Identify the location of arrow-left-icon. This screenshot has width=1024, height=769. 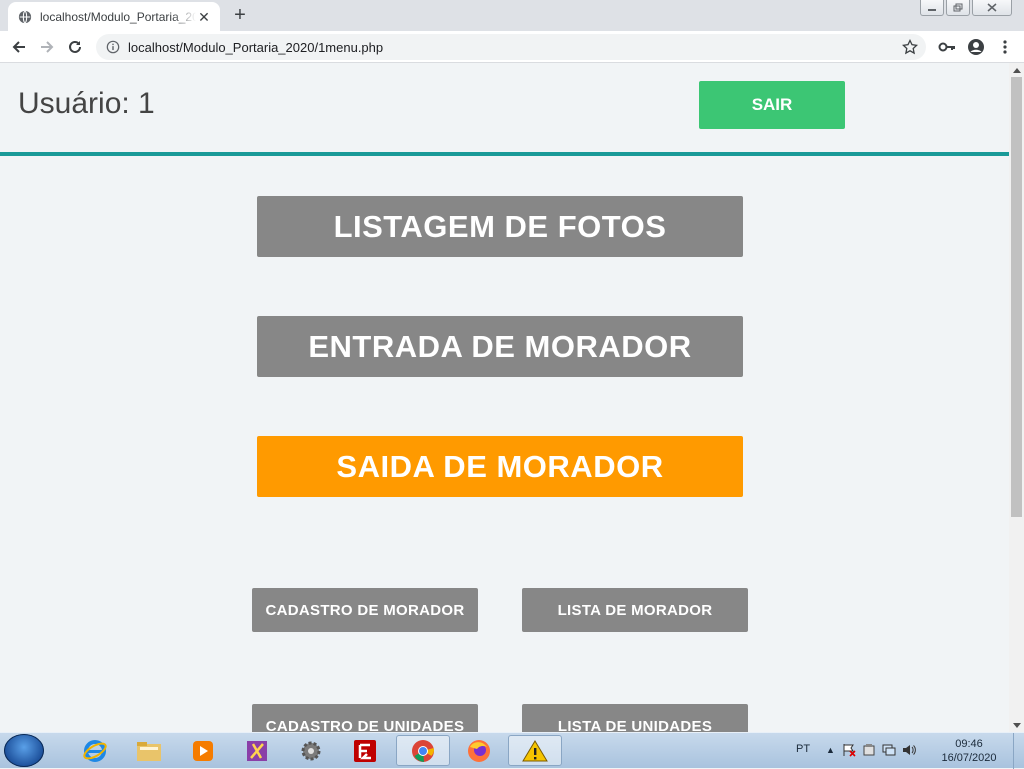
(18, 47).